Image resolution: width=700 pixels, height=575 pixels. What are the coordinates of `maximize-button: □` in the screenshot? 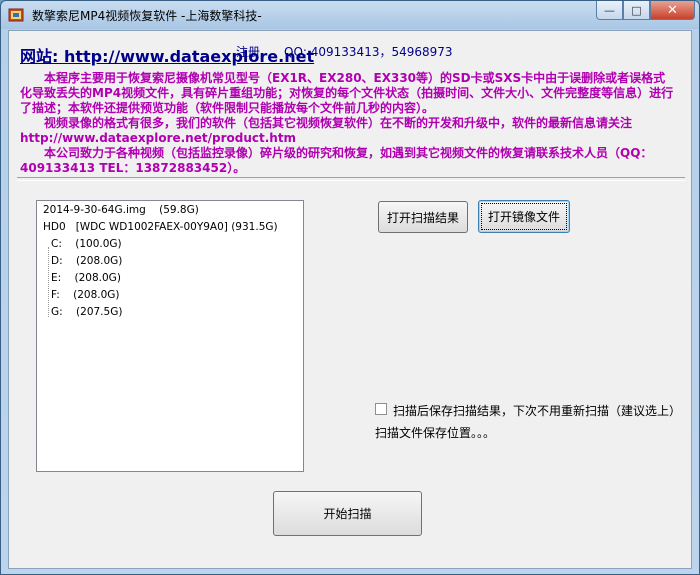 It's located at (636, 10).